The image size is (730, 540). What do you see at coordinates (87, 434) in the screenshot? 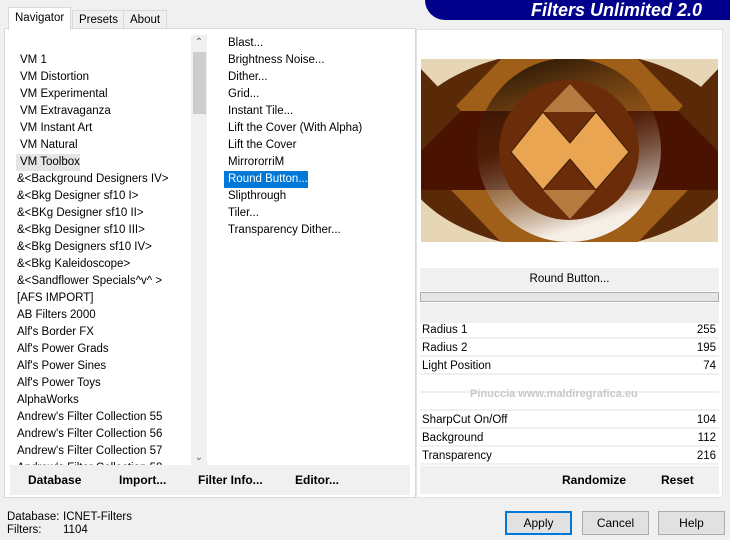
I see `category-item: Andrew's Filter Collection 56` at bounding box center [87, 434].